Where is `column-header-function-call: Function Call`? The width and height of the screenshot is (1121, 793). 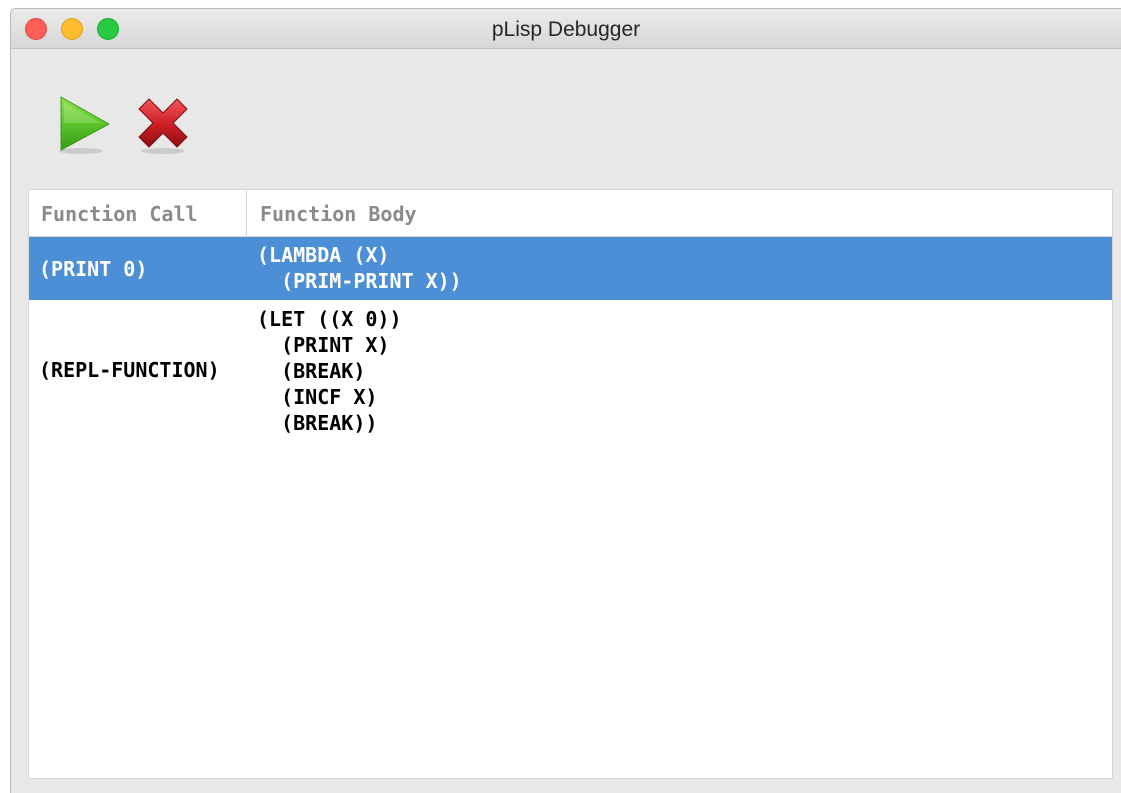
column-header-function-call: Function Call is located at coordinates (119, 214).